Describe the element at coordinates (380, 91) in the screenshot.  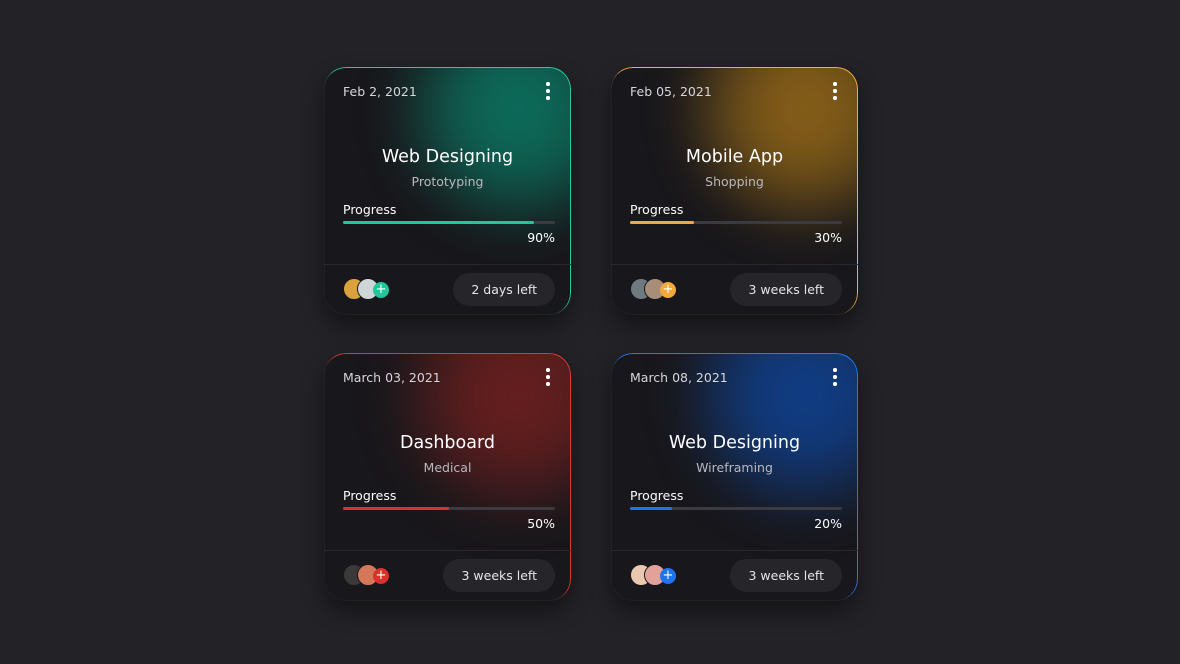
I see `card-date: Feb 2, 2021` at that location.